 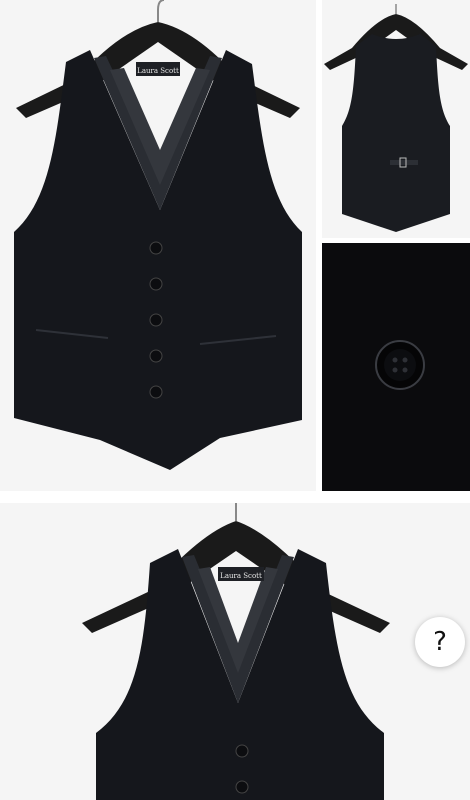 I want to click on back-view-image, so click(x=396, y=119).